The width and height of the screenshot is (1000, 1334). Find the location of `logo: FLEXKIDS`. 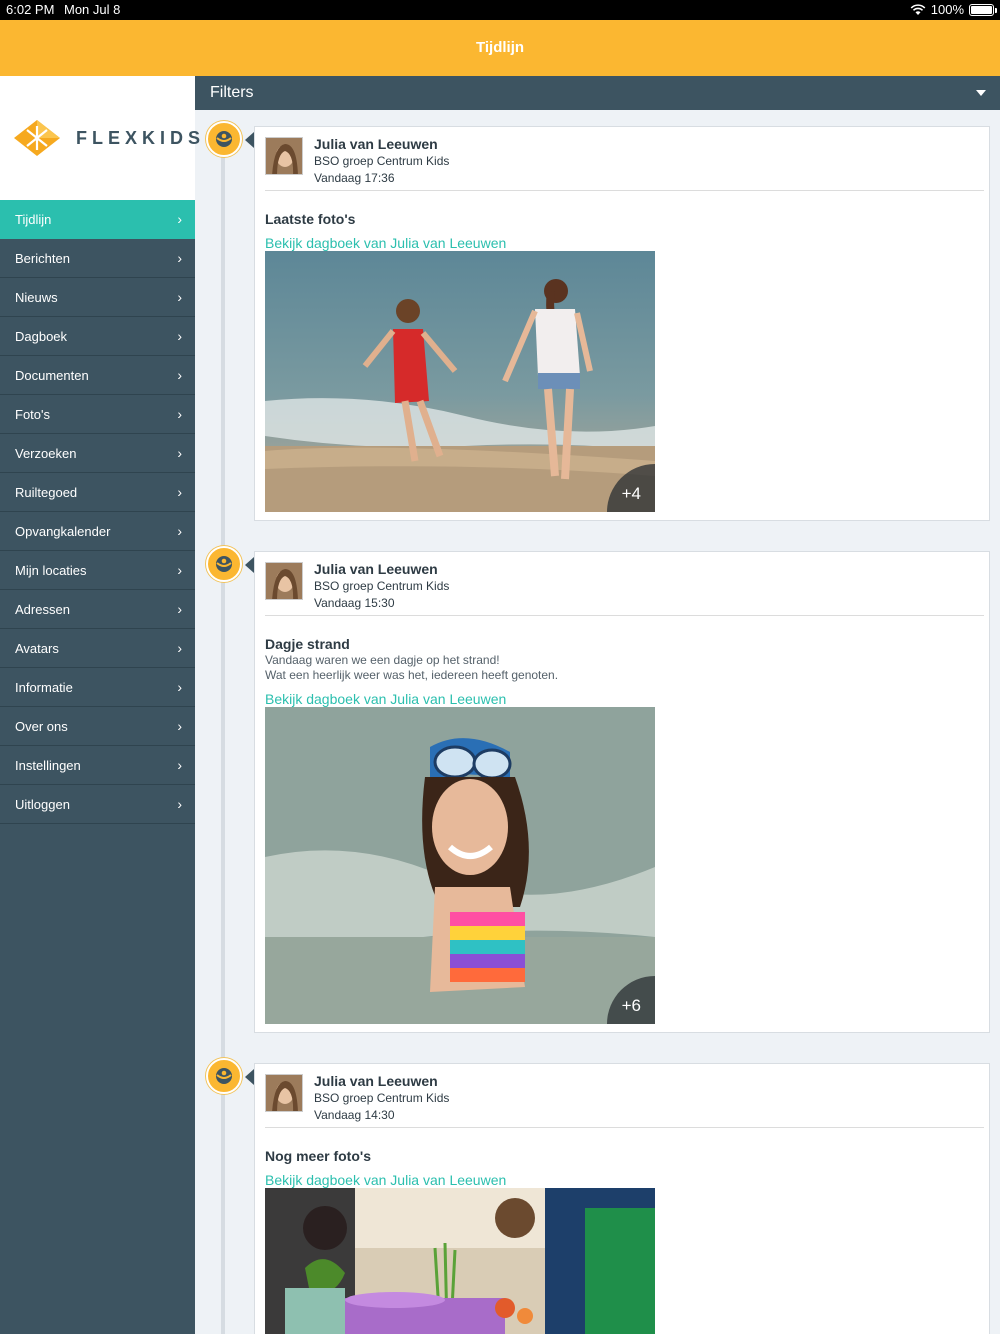

logo: FLEXKIDS is located at coordinates (100, 138).